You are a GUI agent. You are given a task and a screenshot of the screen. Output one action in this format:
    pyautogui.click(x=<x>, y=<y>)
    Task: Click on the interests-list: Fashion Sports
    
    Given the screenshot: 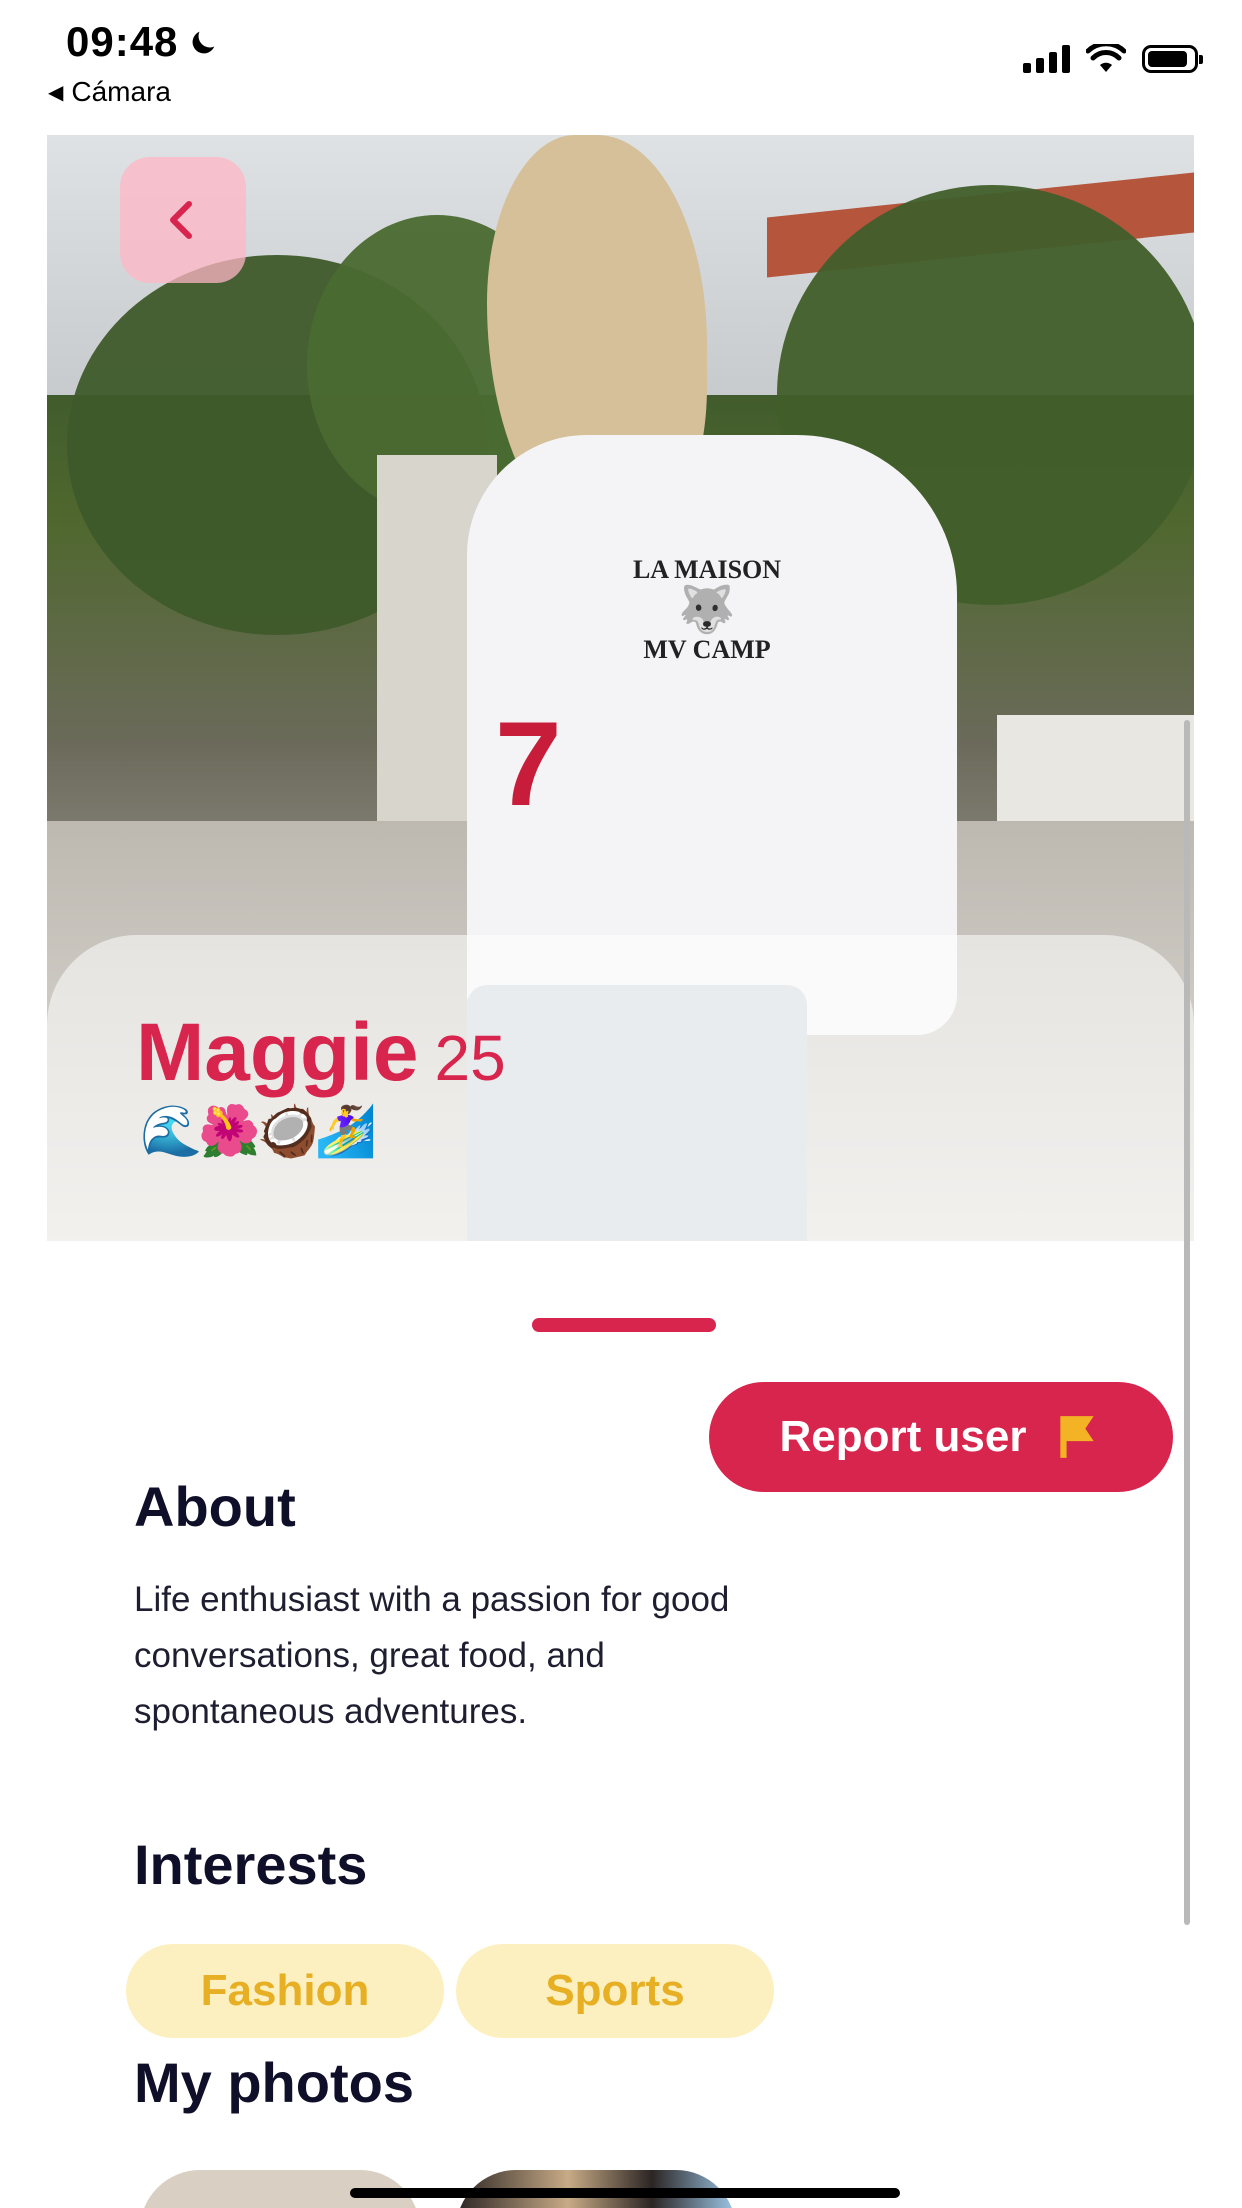 What is the action you would take?
    pyautogui.click(x=450, y=1991)
    